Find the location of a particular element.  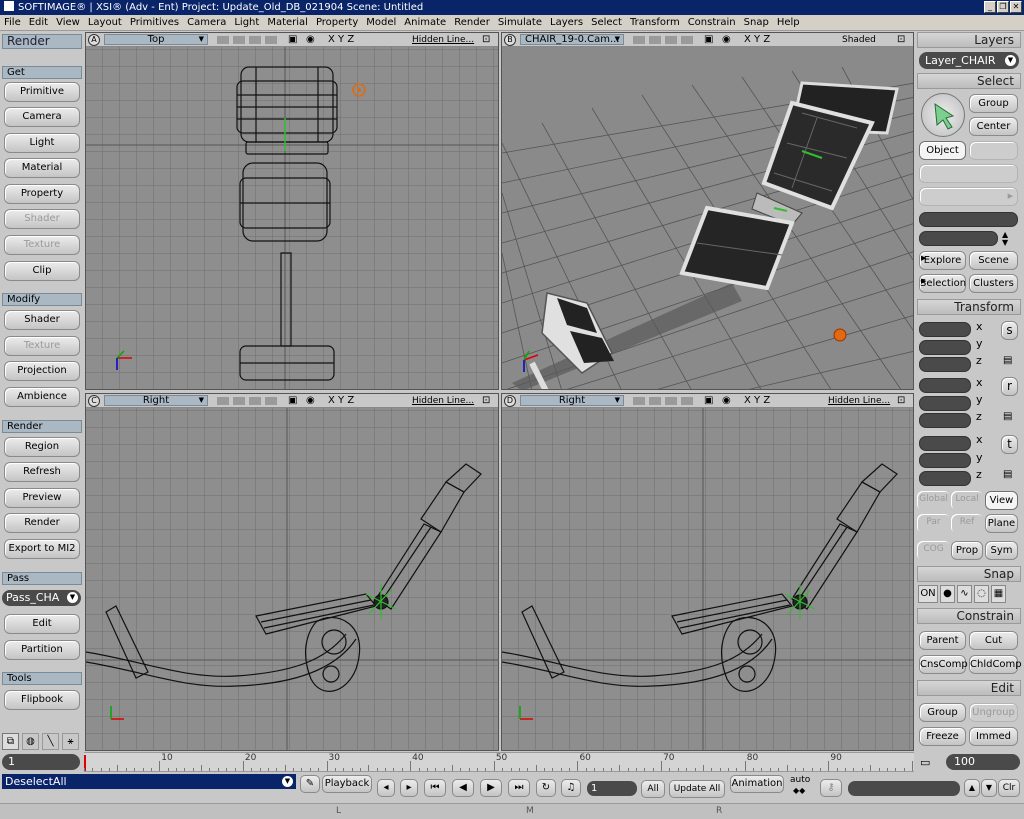

close-icon: ✕ is located at coordinates (1016, 7).